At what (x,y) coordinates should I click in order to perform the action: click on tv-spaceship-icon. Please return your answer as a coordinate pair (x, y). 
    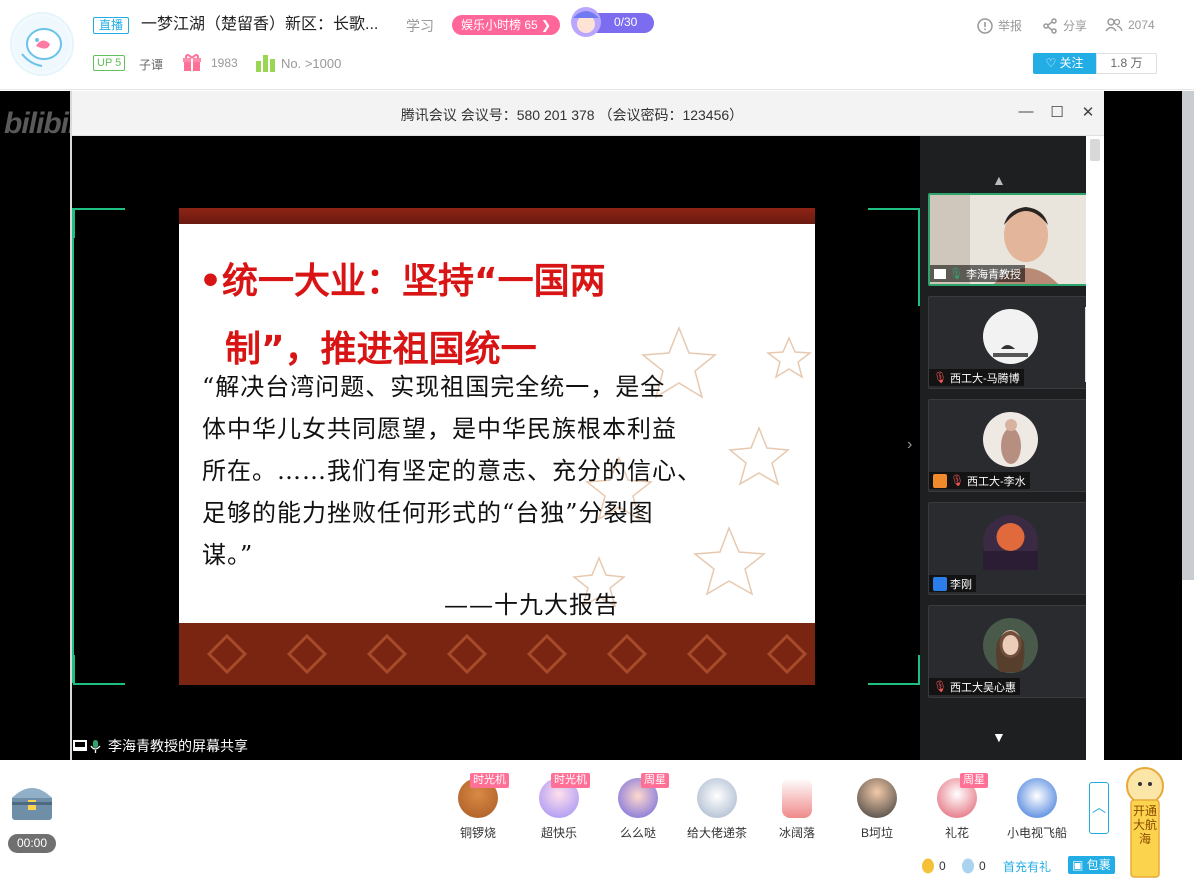
    Looking at the image, I should click on (1037, 798).